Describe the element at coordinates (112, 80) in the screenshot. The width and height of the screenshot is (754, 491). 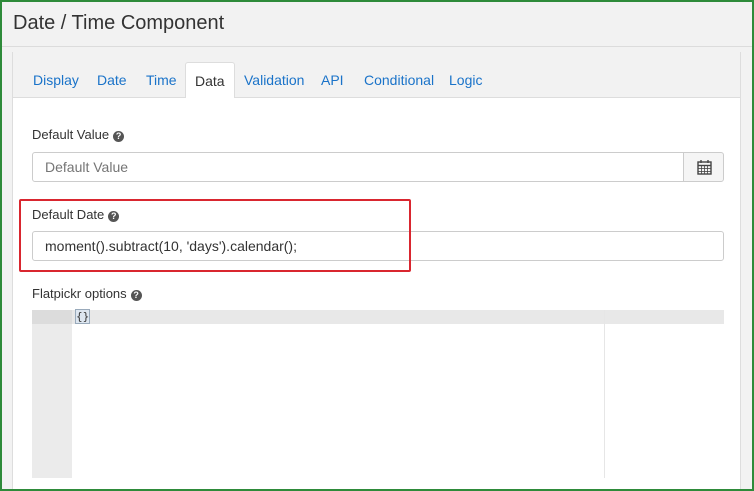
I see `tab-date: Date` at that location.